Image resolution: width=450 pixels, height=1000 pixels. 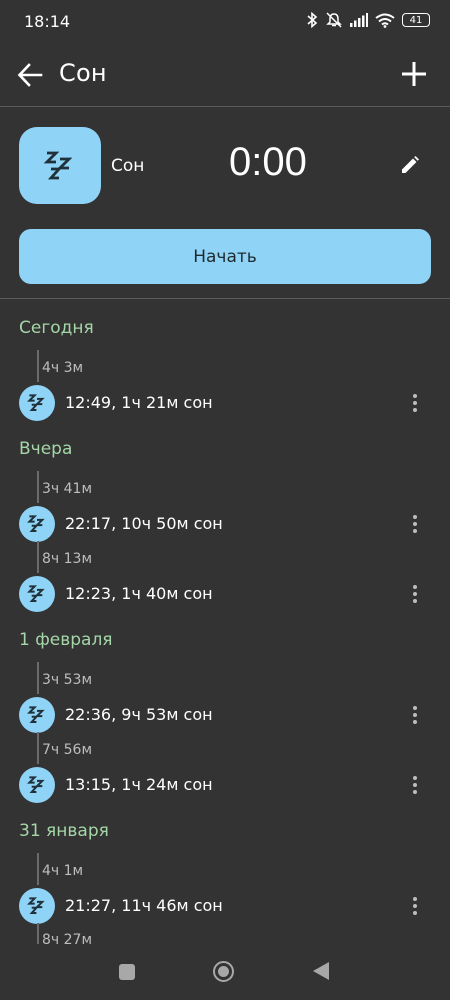 I want to click on list-item: 22:17, 10ч 50м сон, so click(x=225, y=524).